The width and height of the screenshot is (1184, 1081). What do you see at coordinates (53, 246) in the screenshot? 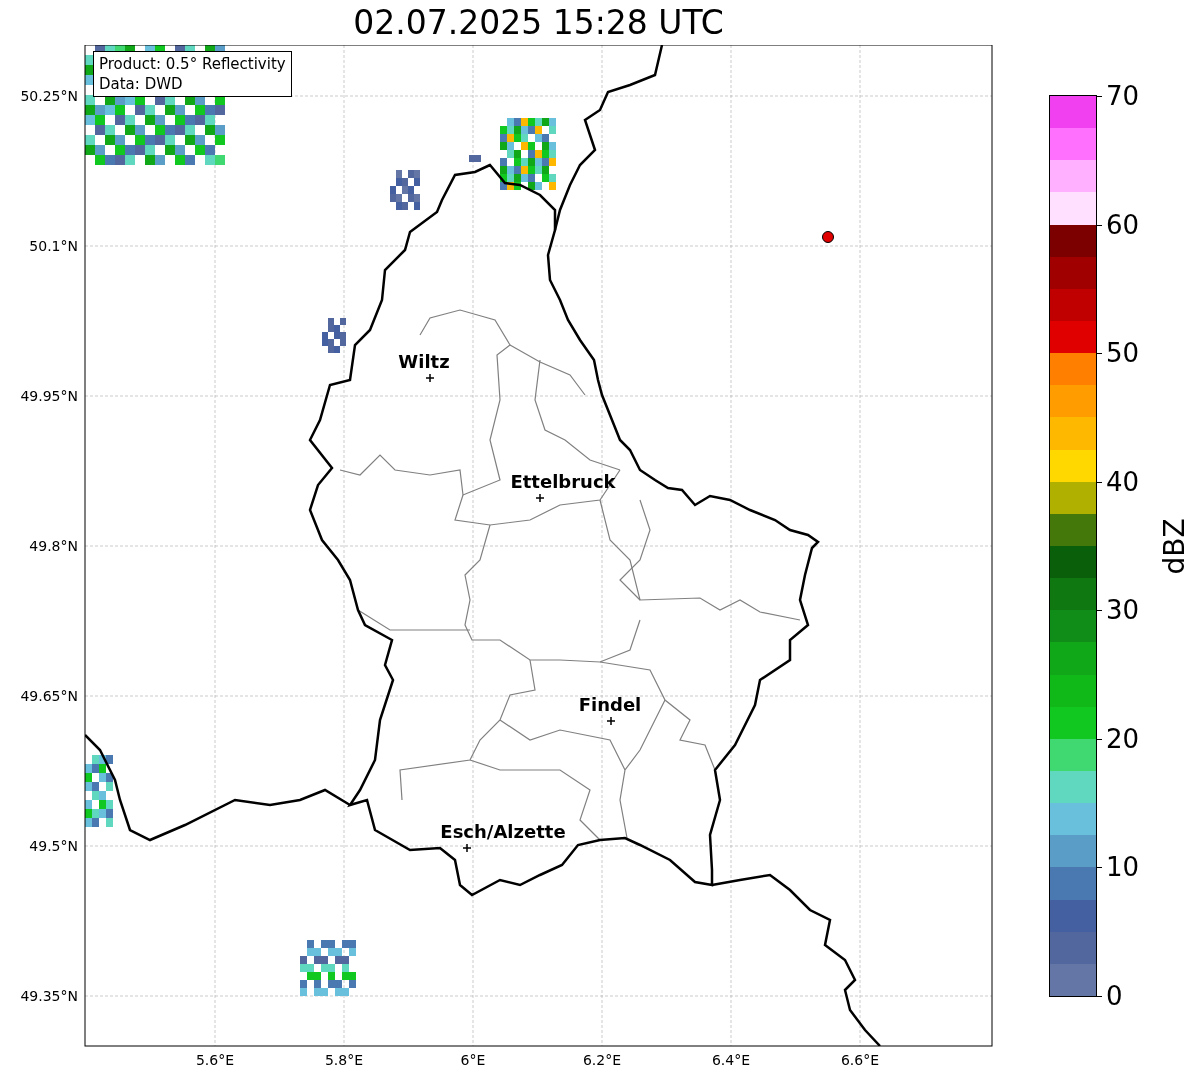
I see `latitude-label: 50.1°N` at bounding box center [53, 246].